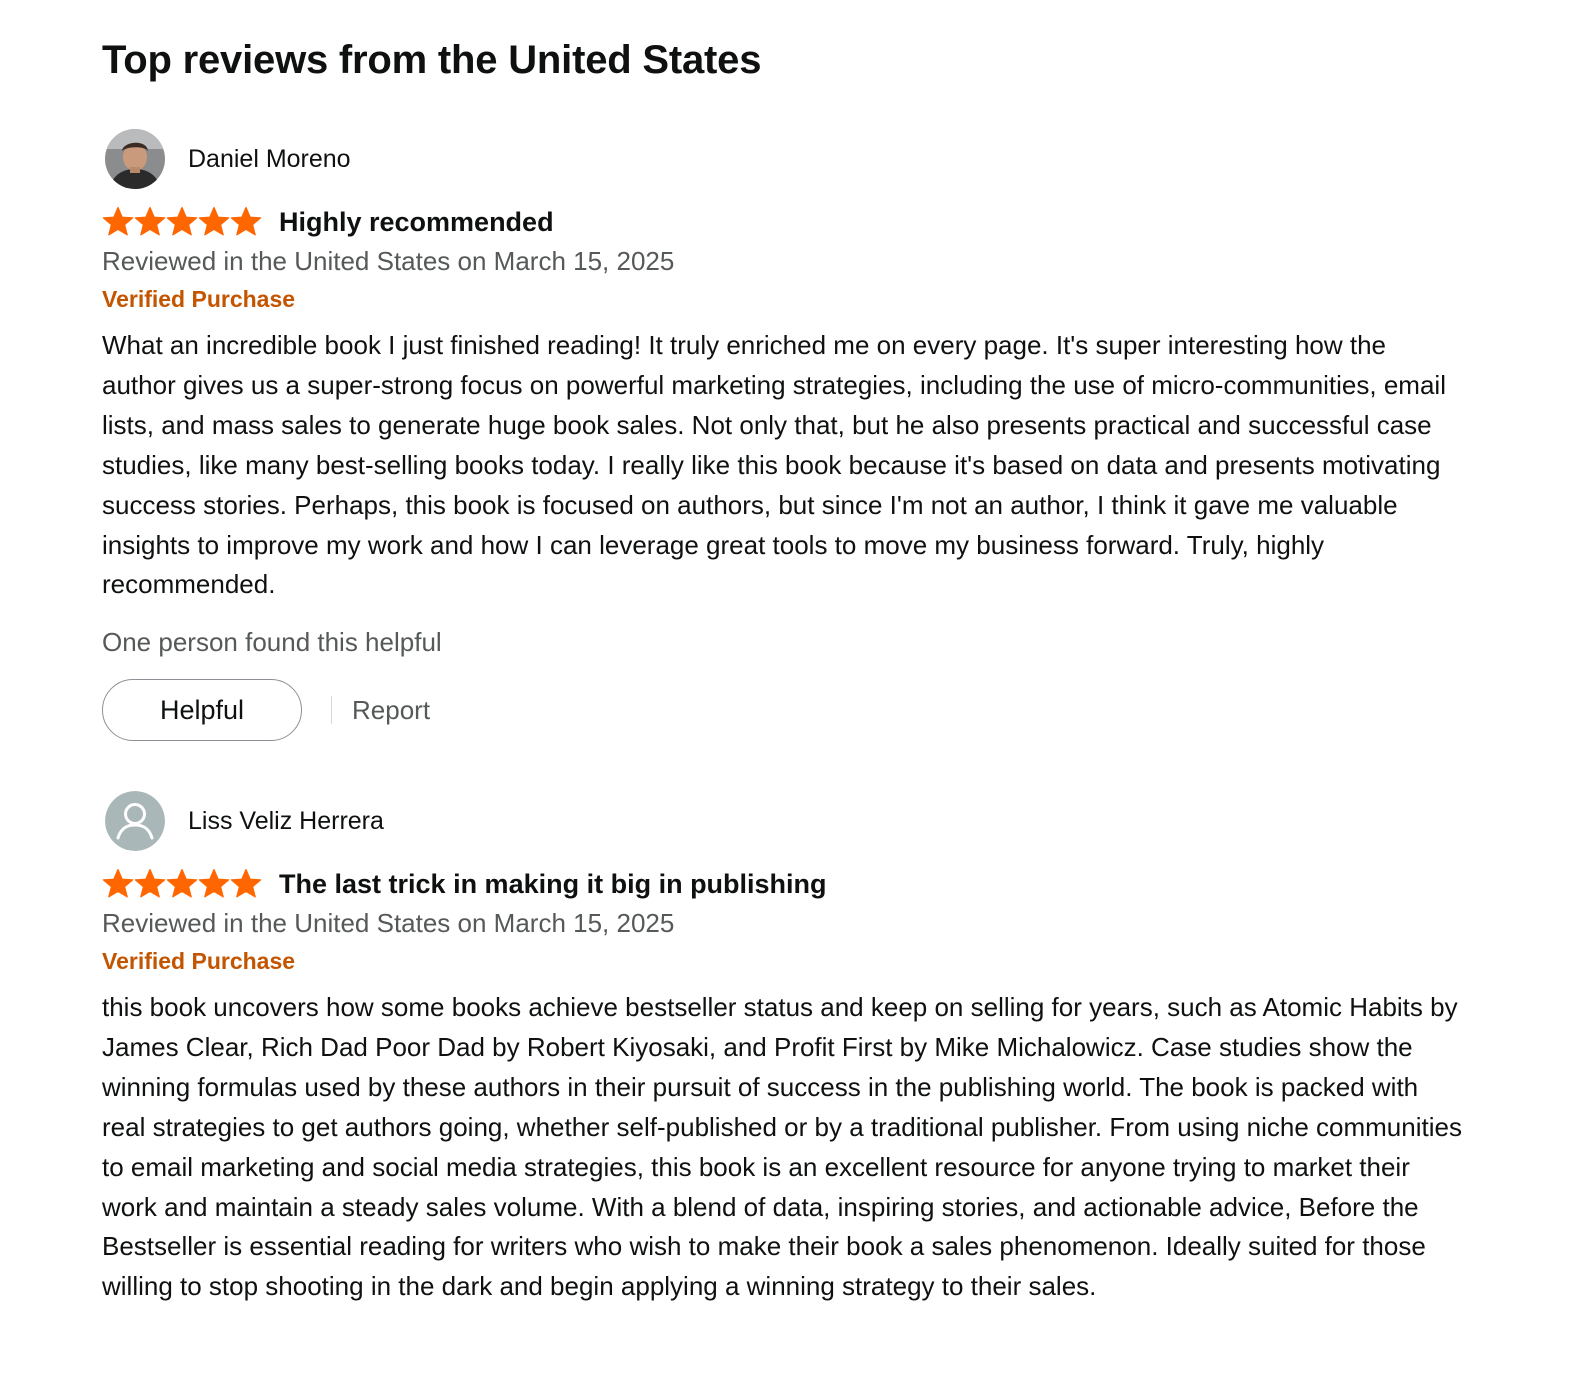  Describe the element at coordinates (272, 642) in the screenshot. I see `helpful-count: One person found this helpful` at that location.